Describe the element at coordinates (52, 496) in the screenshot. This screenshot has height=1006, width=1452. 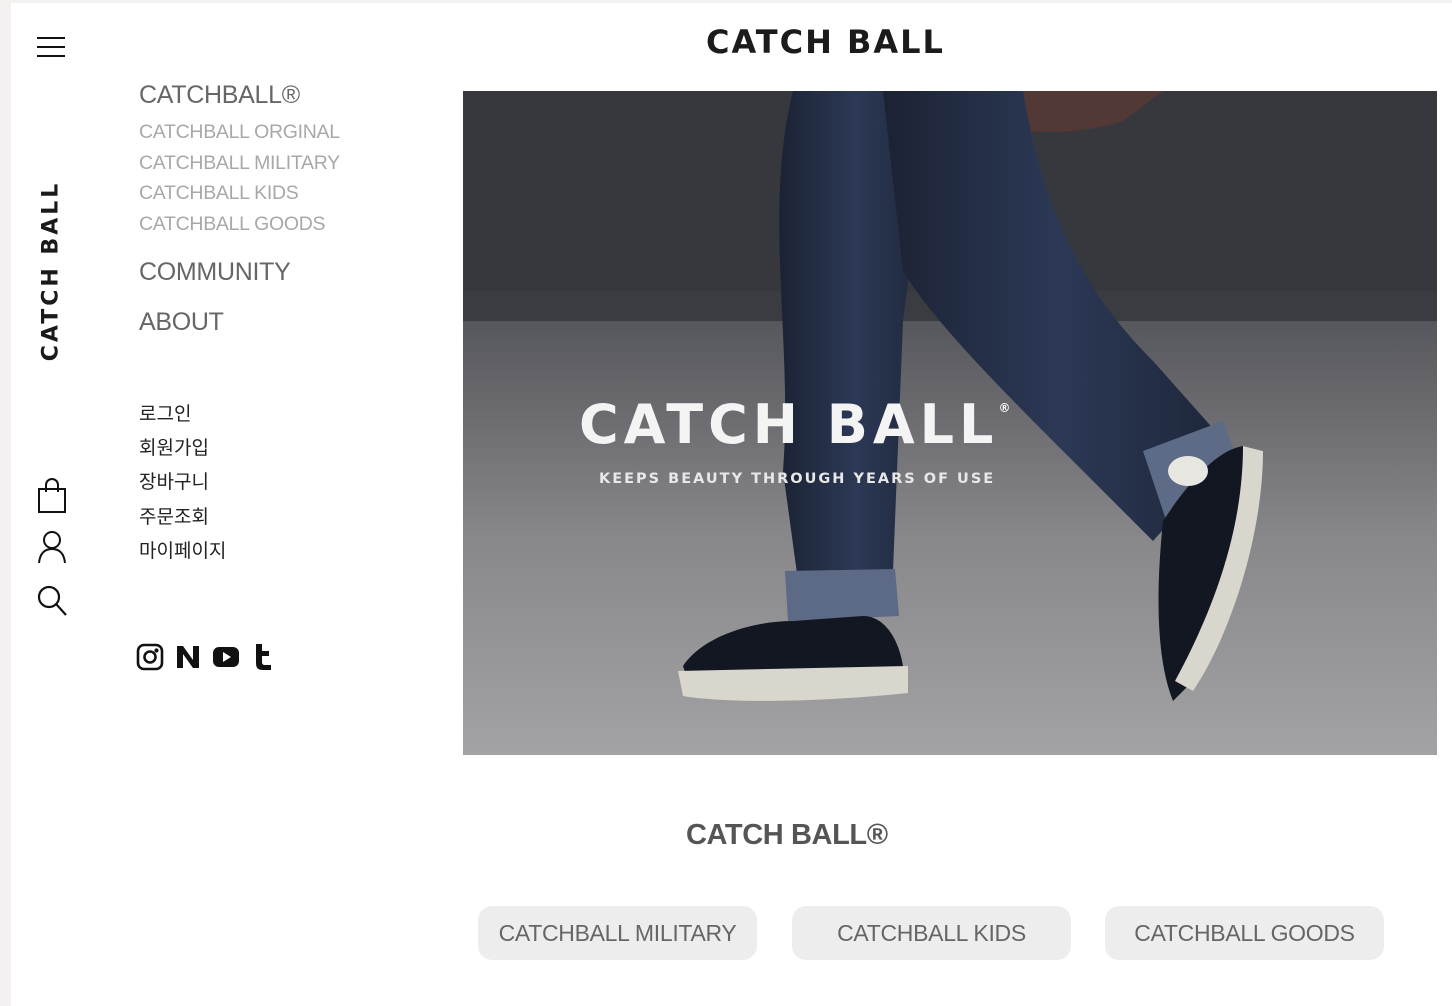
I see `shopping-bag-icon` at that location.